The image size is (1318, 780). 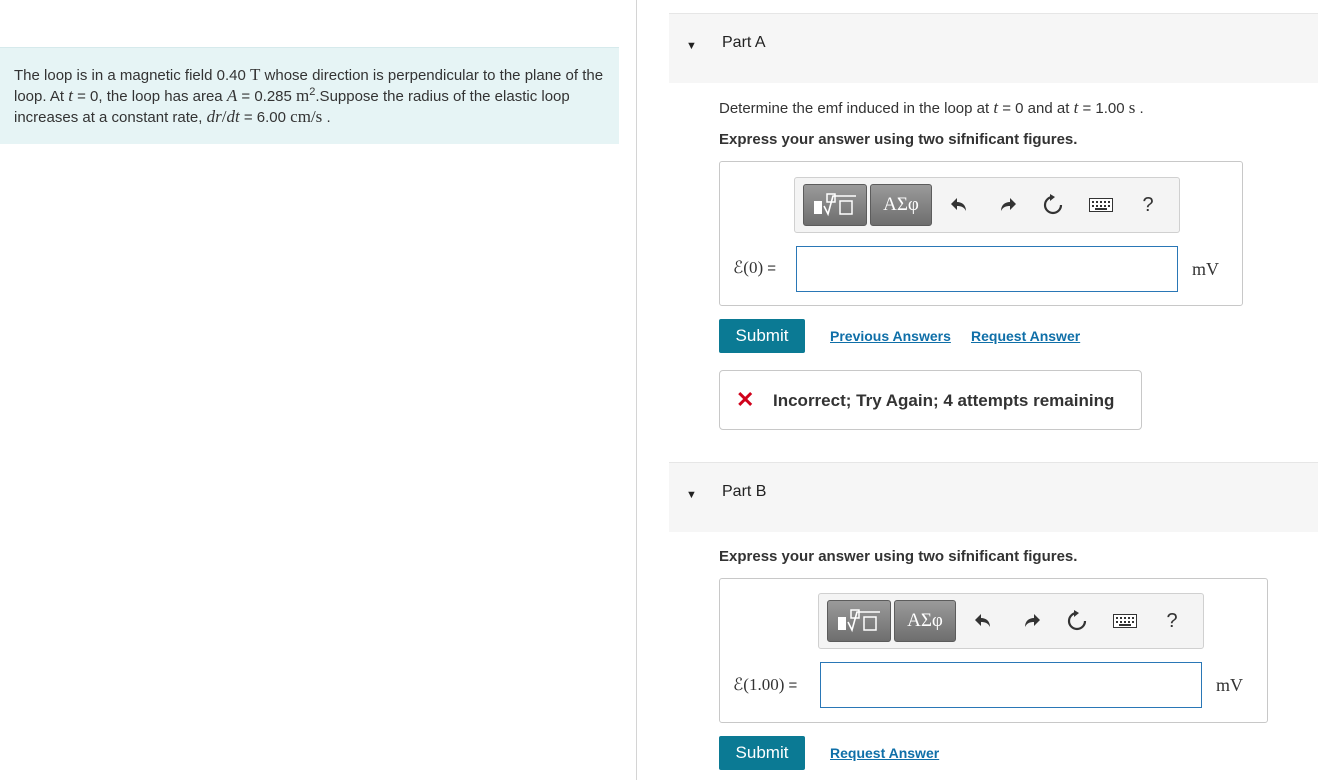 What do you see at coordinates (255, 74) in the screenshot?
I see `unit-tesla: T` at bounding box center [255, 74].